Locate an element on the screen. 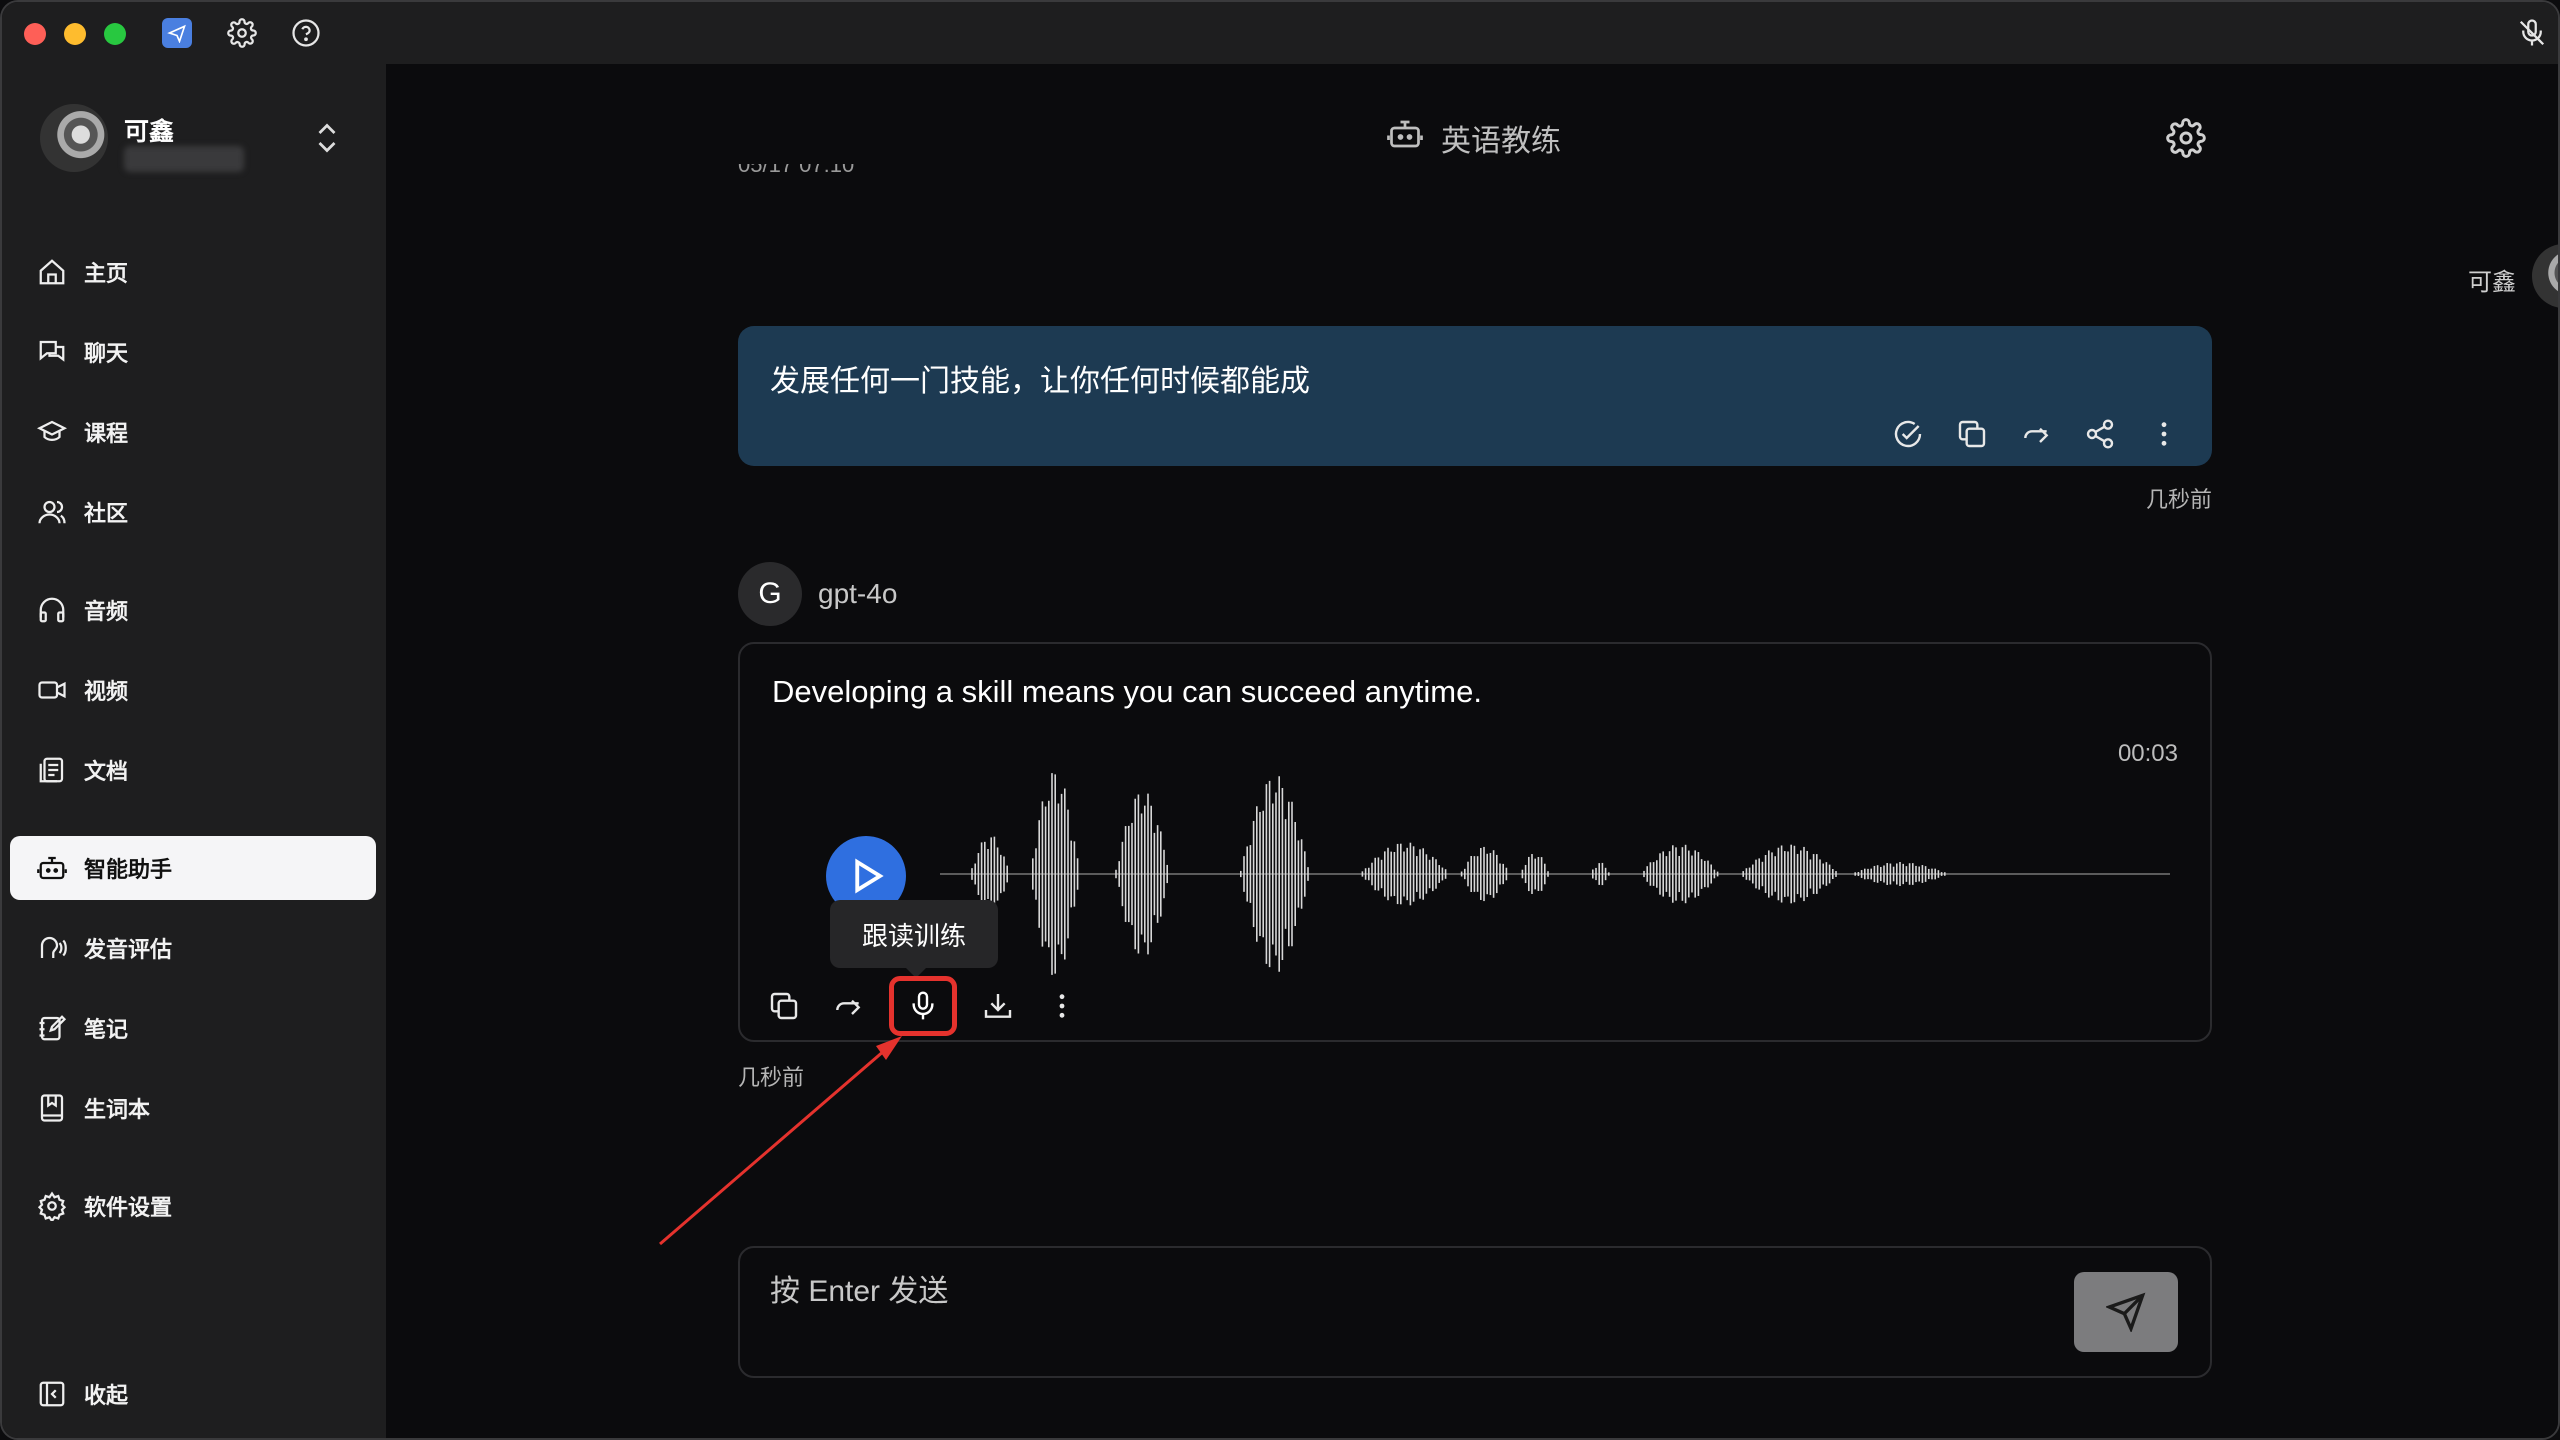  minimize-window-button is located at coordinates (75, 34).